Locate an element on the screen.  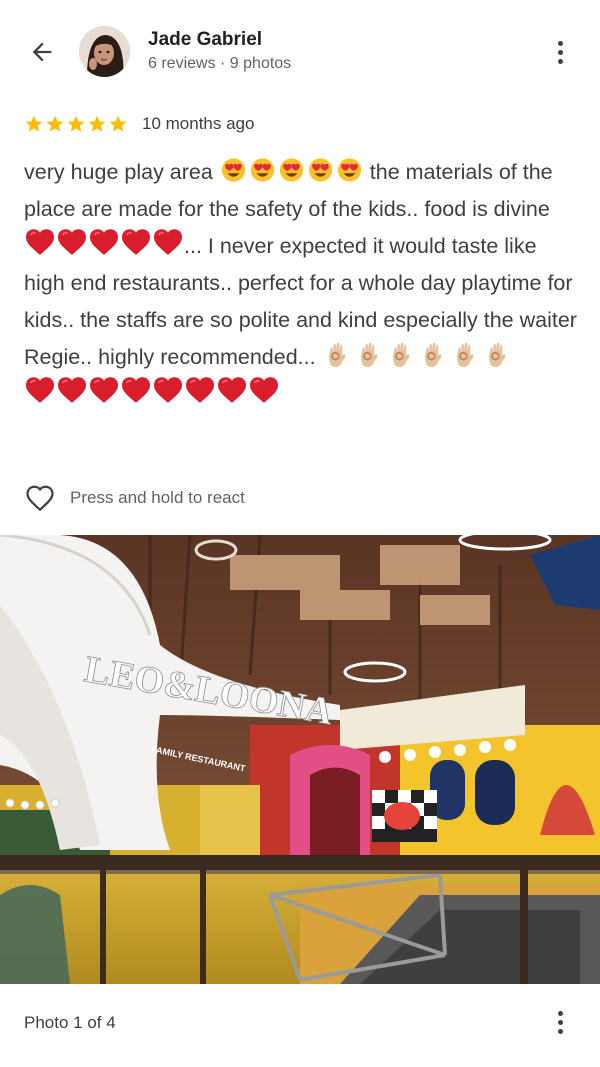
reviewer-meta: 6 reviews · 9 photos is located at coordinates (220, 63).